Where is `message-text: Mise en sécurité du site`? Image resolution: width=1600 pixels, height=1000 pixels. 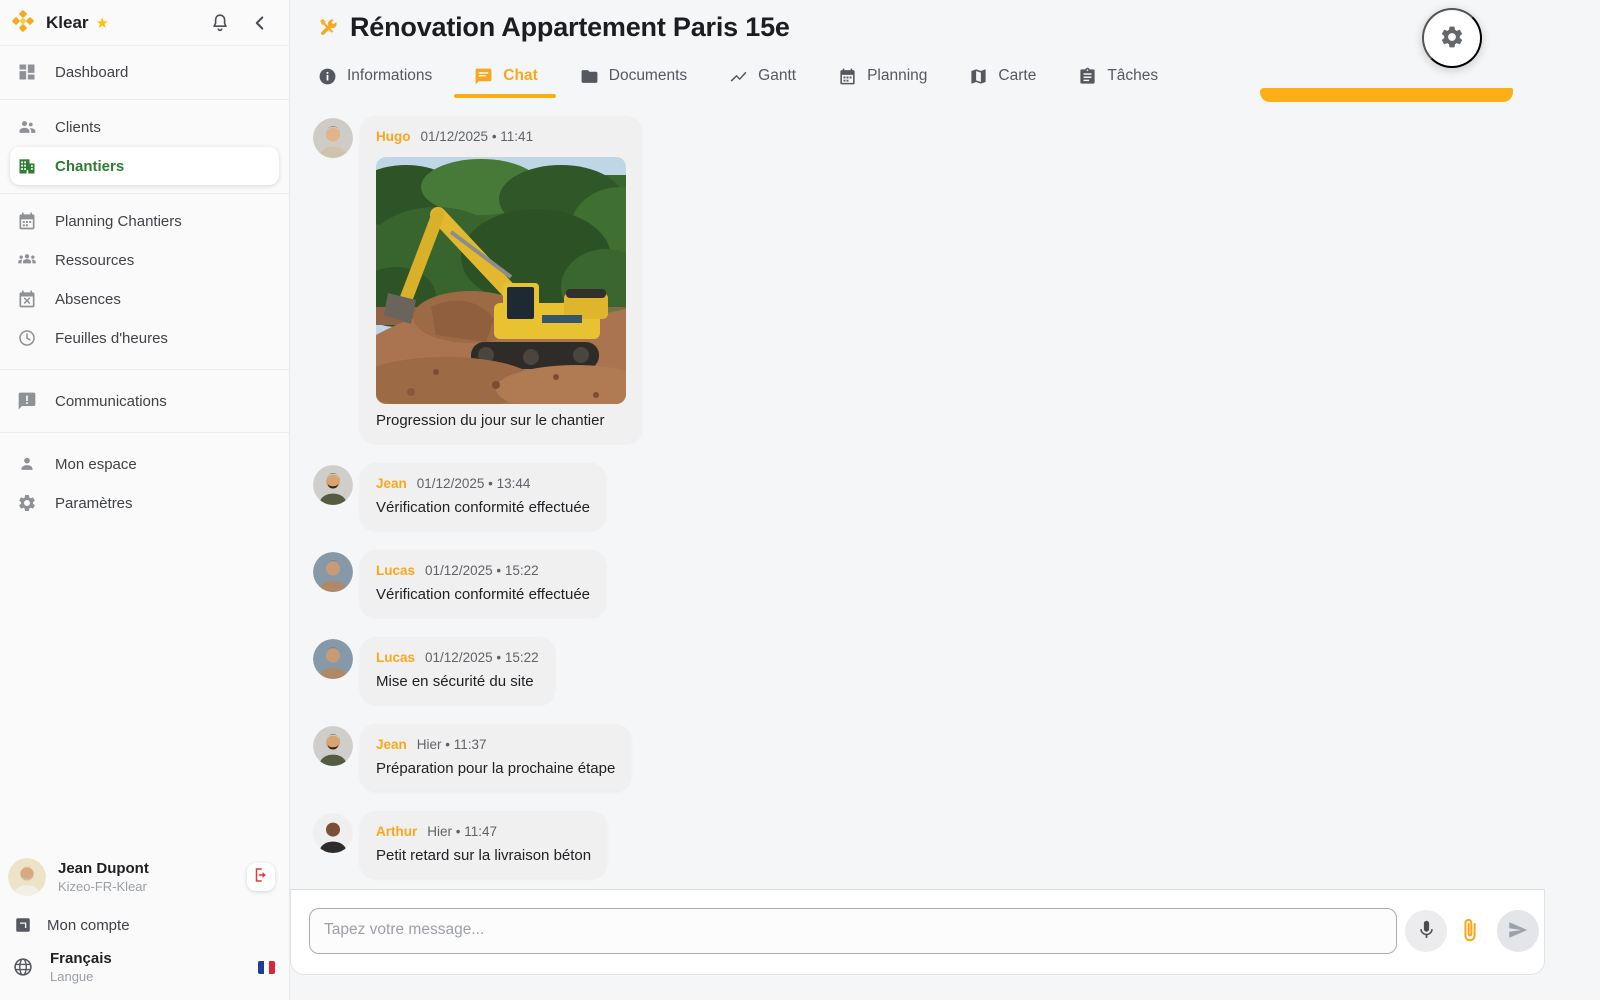 message-text: Mise en sécurité du site is located at coordinates (455, 681).